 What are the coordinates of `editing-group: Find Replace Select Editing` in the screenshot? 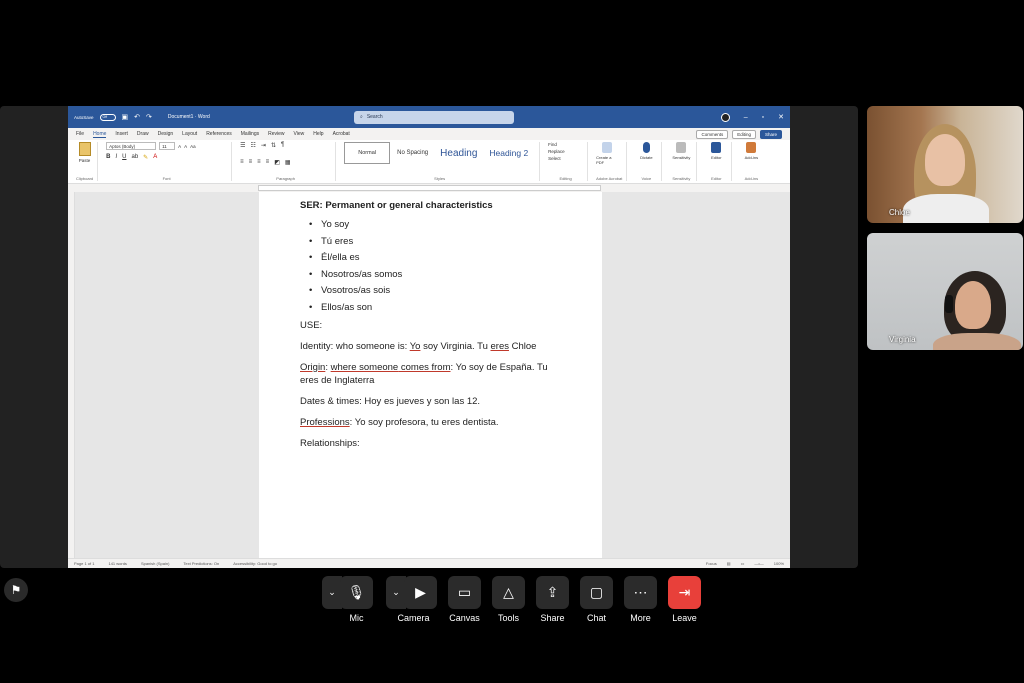 It's located at (566, 161).